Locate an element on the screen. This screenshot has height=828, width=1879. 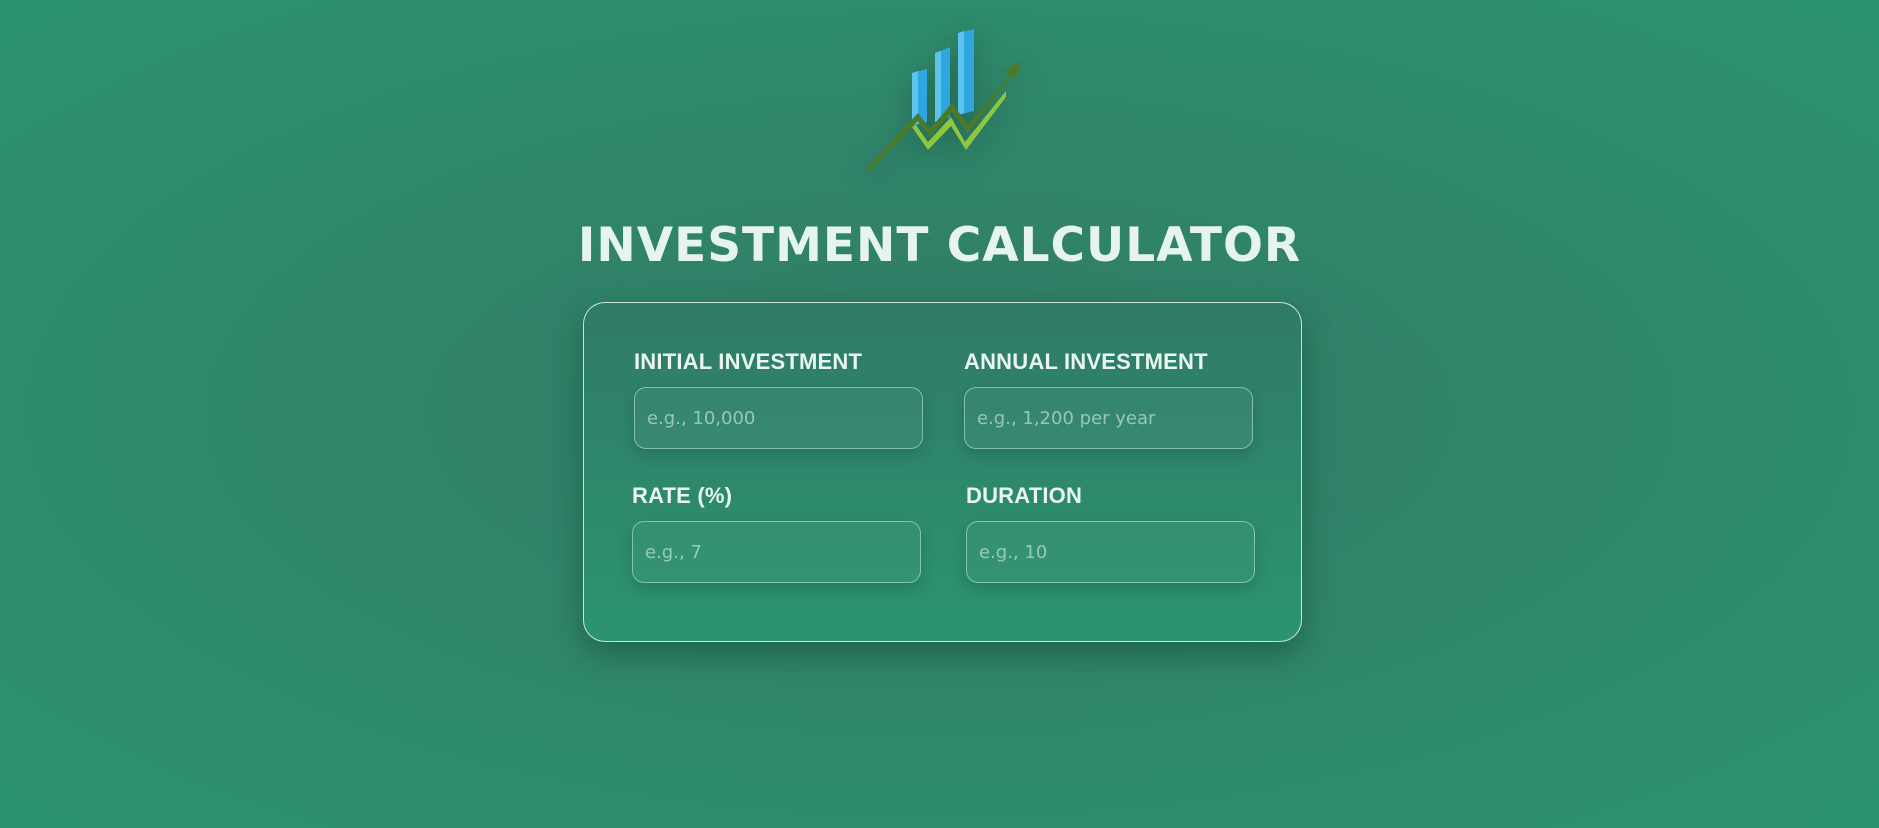
initial-investment-field: INITIAL INVESTMENT is located at coordinates (779, 399).